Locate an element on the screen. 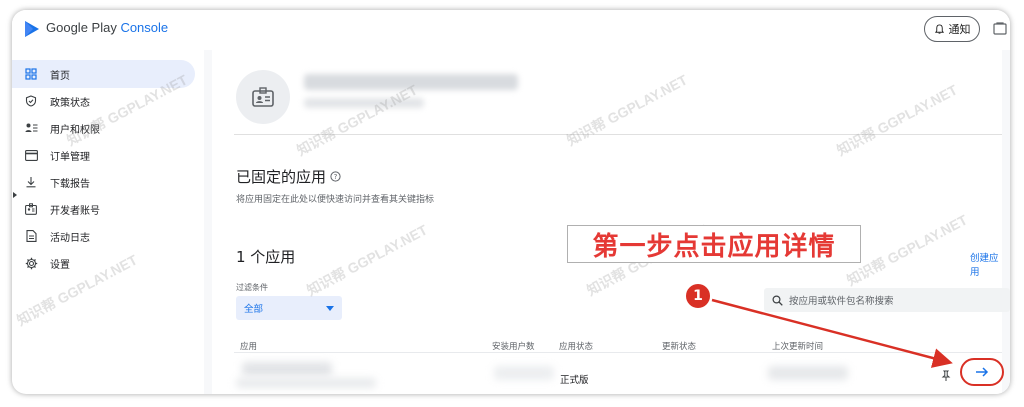 The height and width of the screenshot is (407, 1024). notifications-button: 通知 is located at coordinates (952, 29).